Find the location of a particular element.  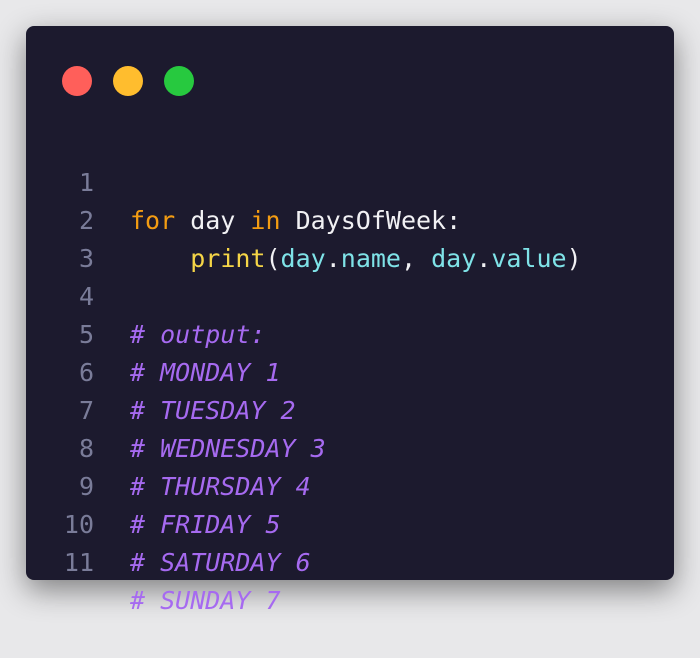

window-controls is located at coordinates (128, 81).